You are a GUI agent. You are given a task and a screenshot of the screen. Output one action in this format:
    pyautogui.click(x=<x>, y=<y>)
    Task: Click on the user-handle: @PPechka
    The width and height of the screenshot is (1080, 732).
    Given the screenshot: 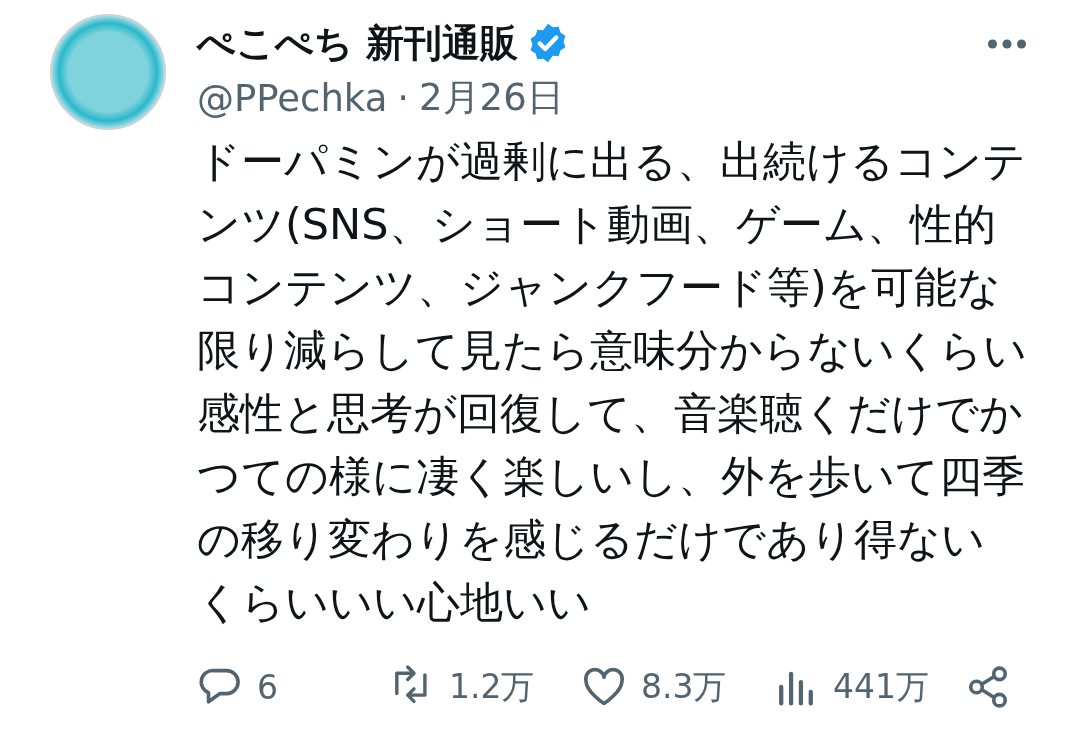 What is the action you would take?
    pyautogui.click(x=292, y=98)
    